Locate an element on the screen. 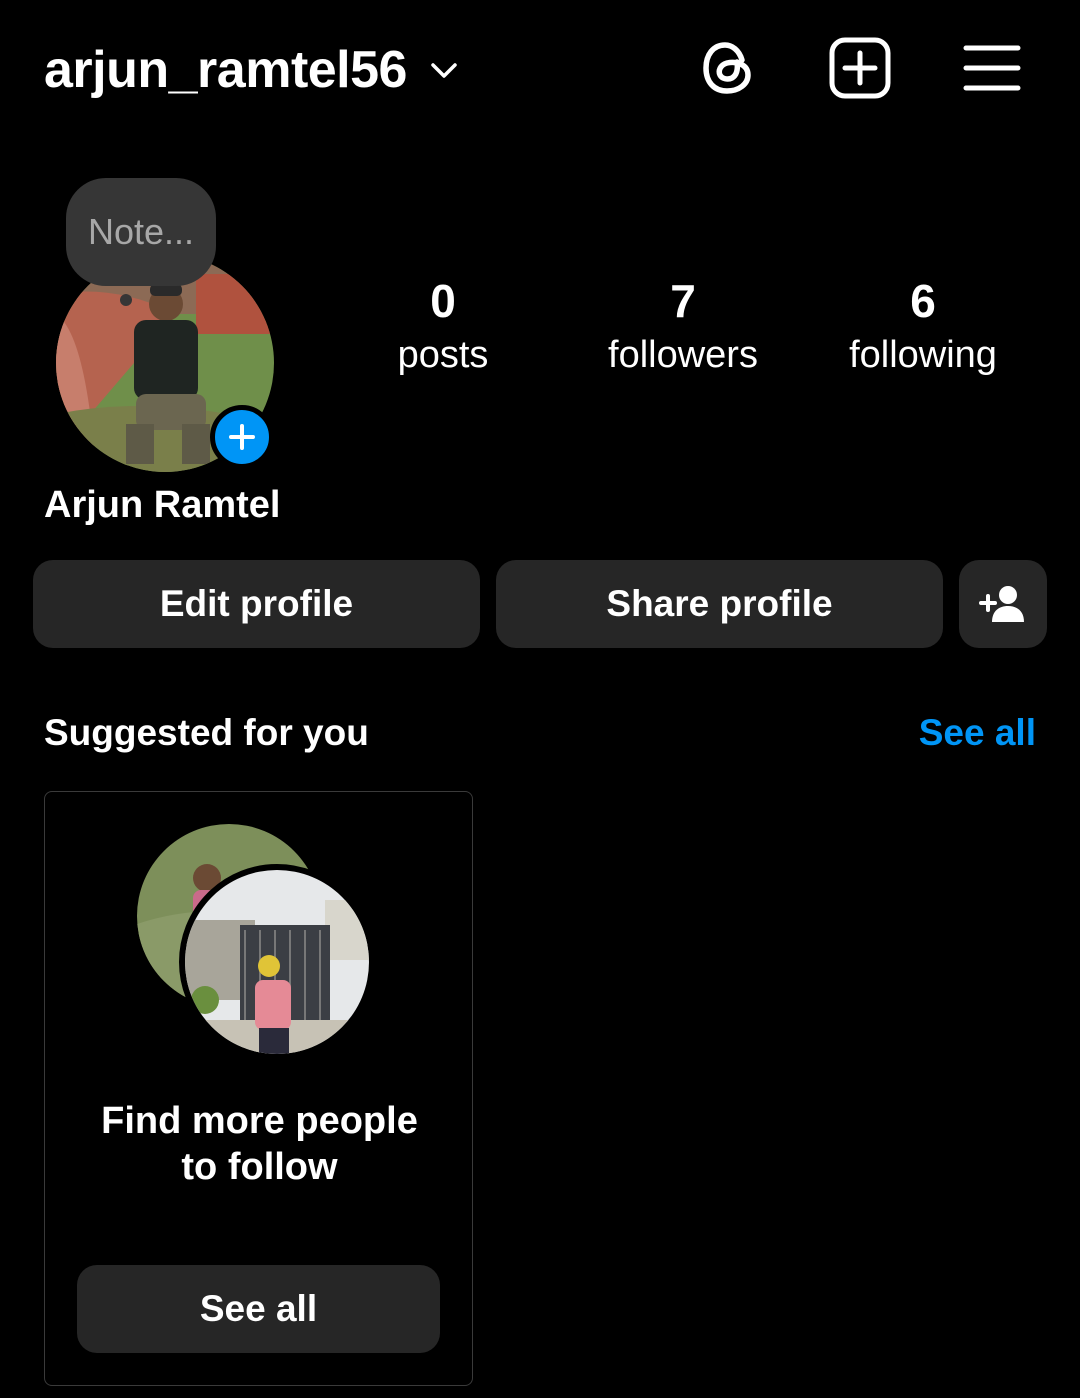  stat-following: 6 following is located at coordinates (923, 326).